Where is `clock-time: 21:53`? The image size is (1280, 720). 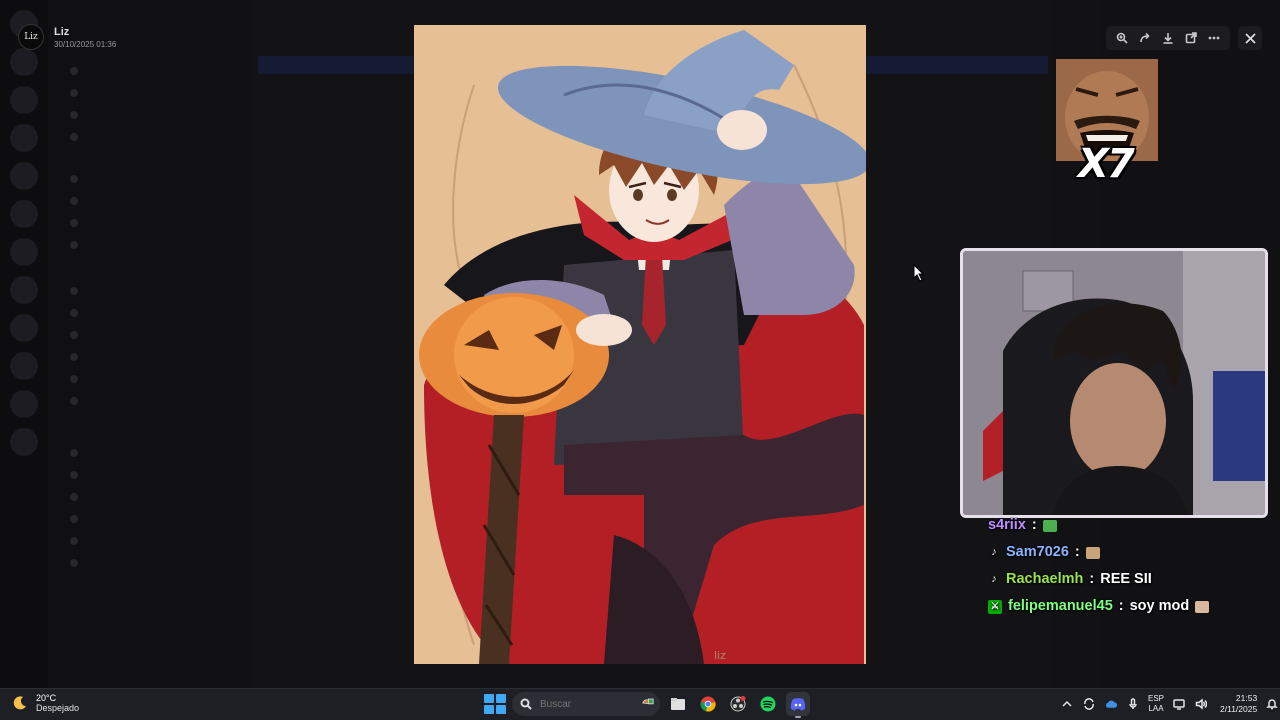
clock-time: 21:53 is located at coordinates (1246, 698).